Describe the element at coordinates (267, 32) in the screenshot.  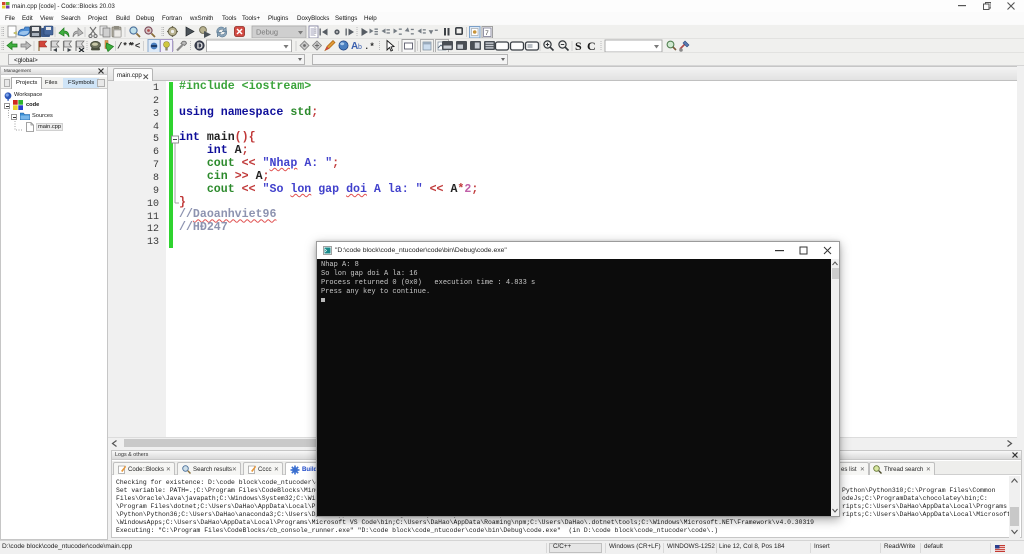
I see `svg-text: Debug` at that location.